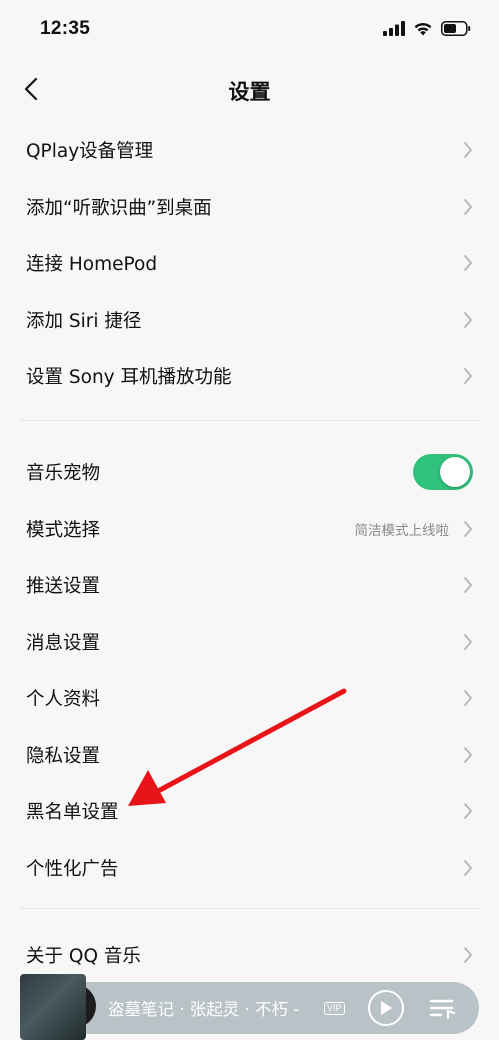 This screenshot has height=1040, width=499. I want to click on message-settings-row: 消息设置, so click(249, 642).